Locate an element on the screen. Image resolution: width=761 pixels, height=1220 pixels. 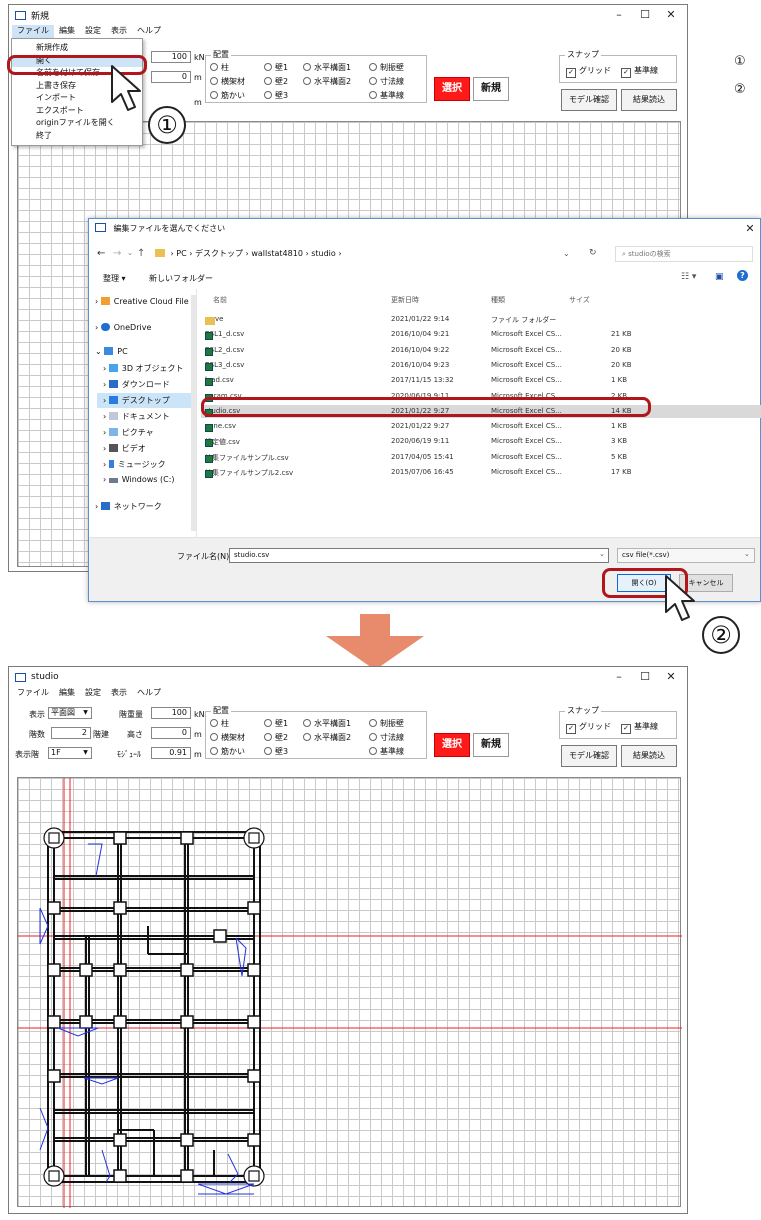
menu-item-exit: 終了 is located at coordinates (77, 136).